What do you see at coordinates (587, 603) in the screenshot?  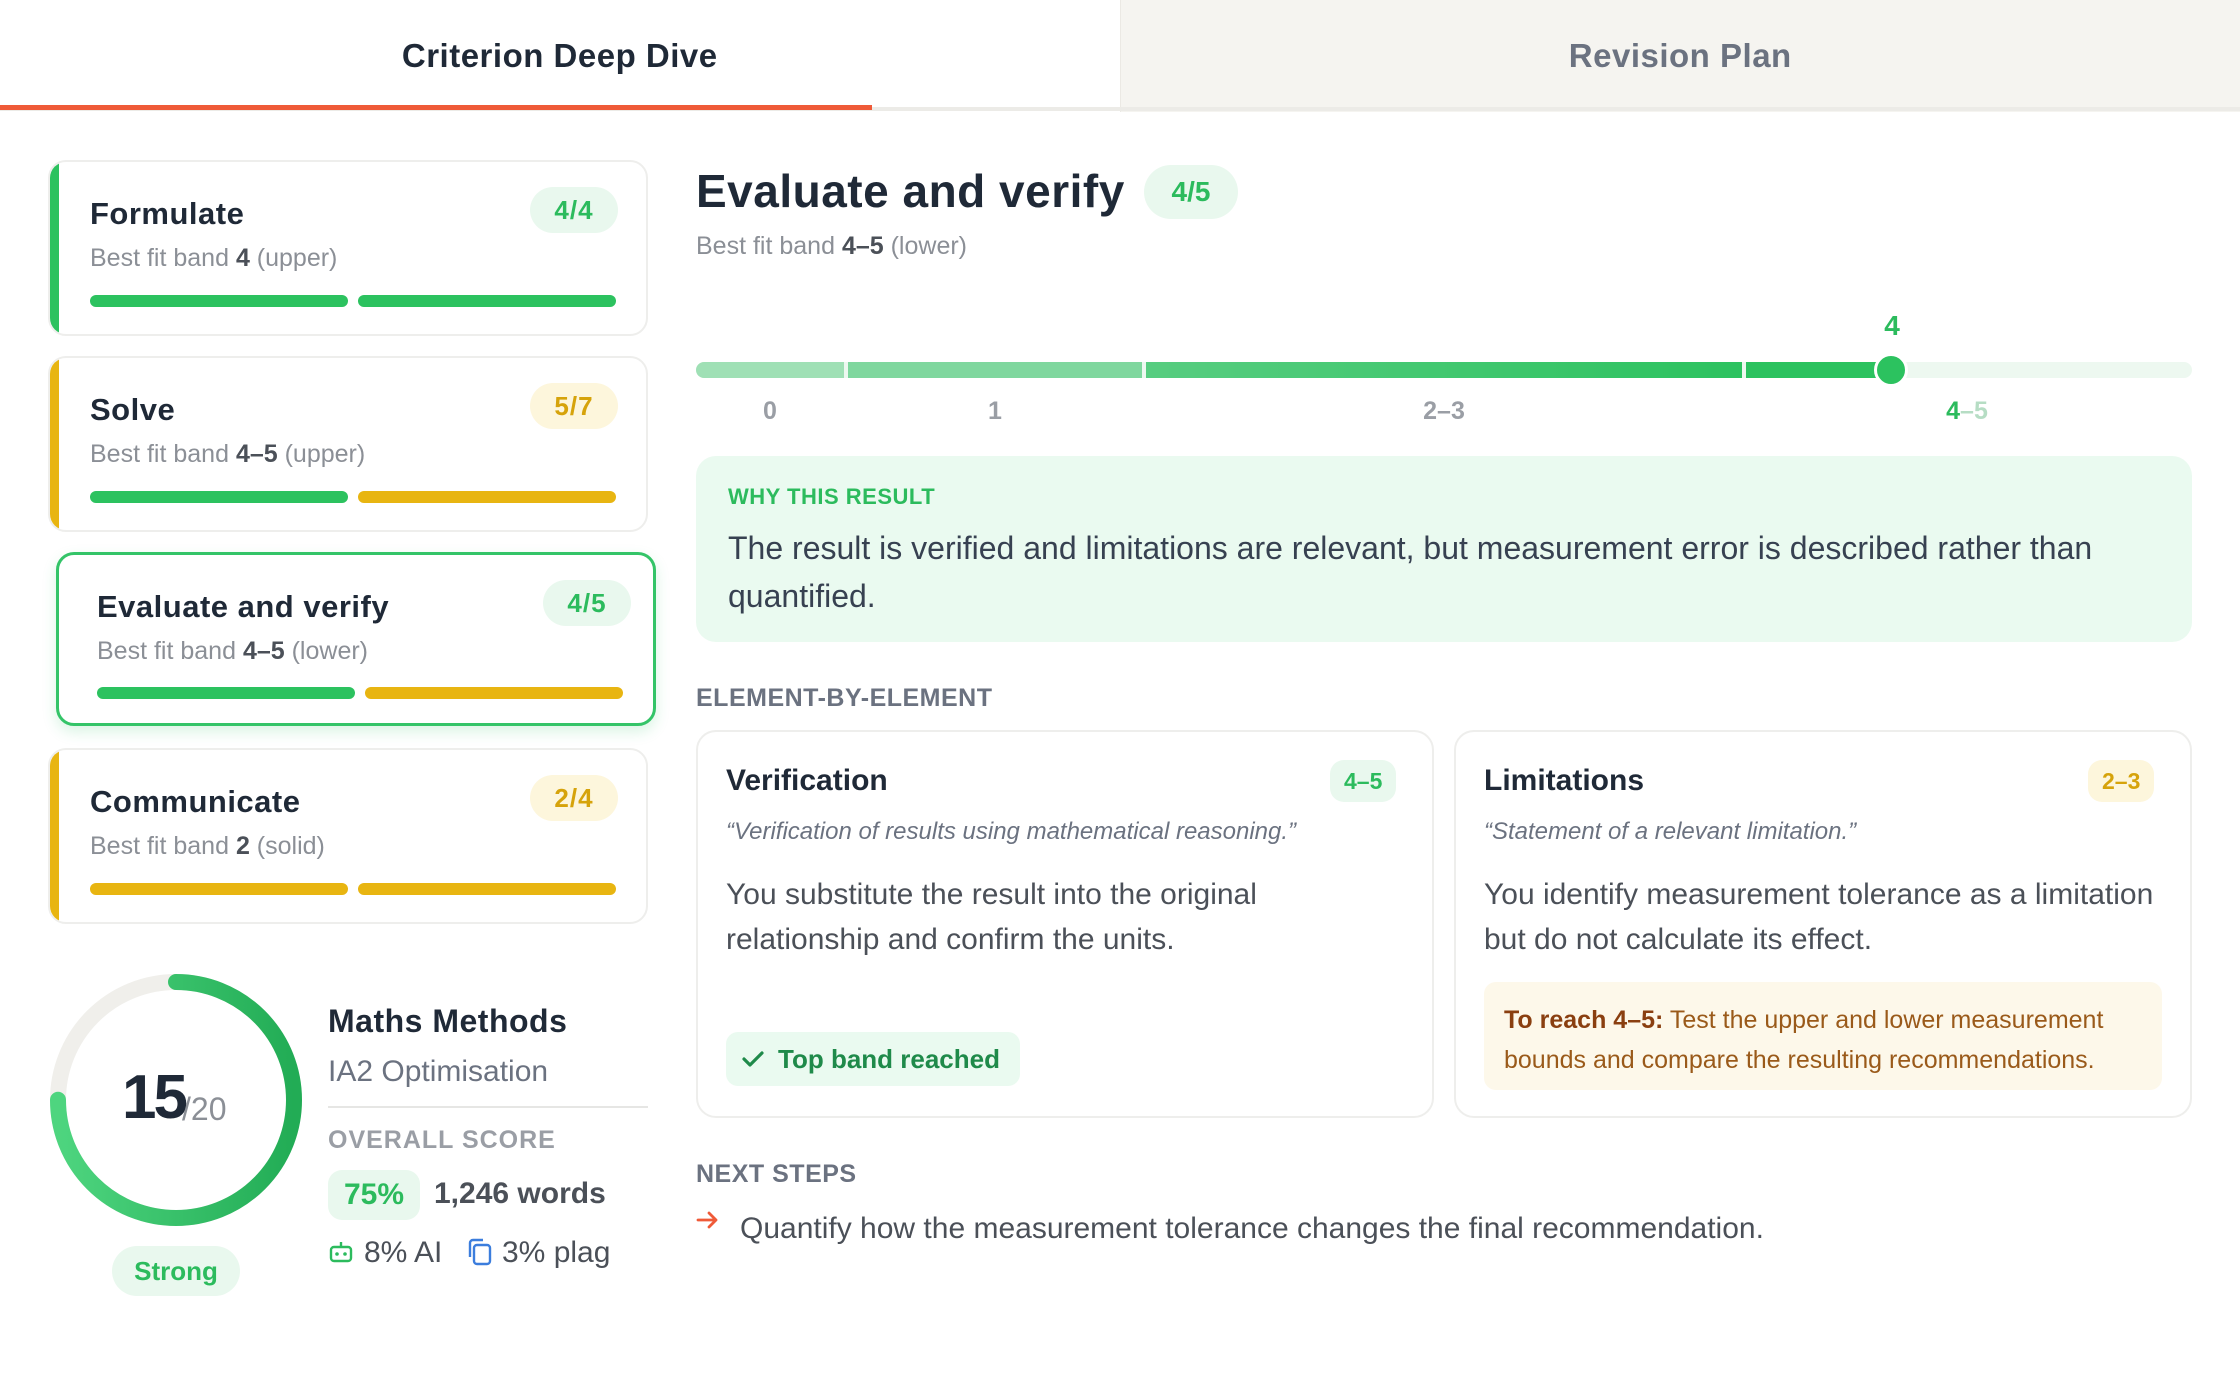 I see `criterion-score-badge: 4/5` at bounding box center [587, 603].